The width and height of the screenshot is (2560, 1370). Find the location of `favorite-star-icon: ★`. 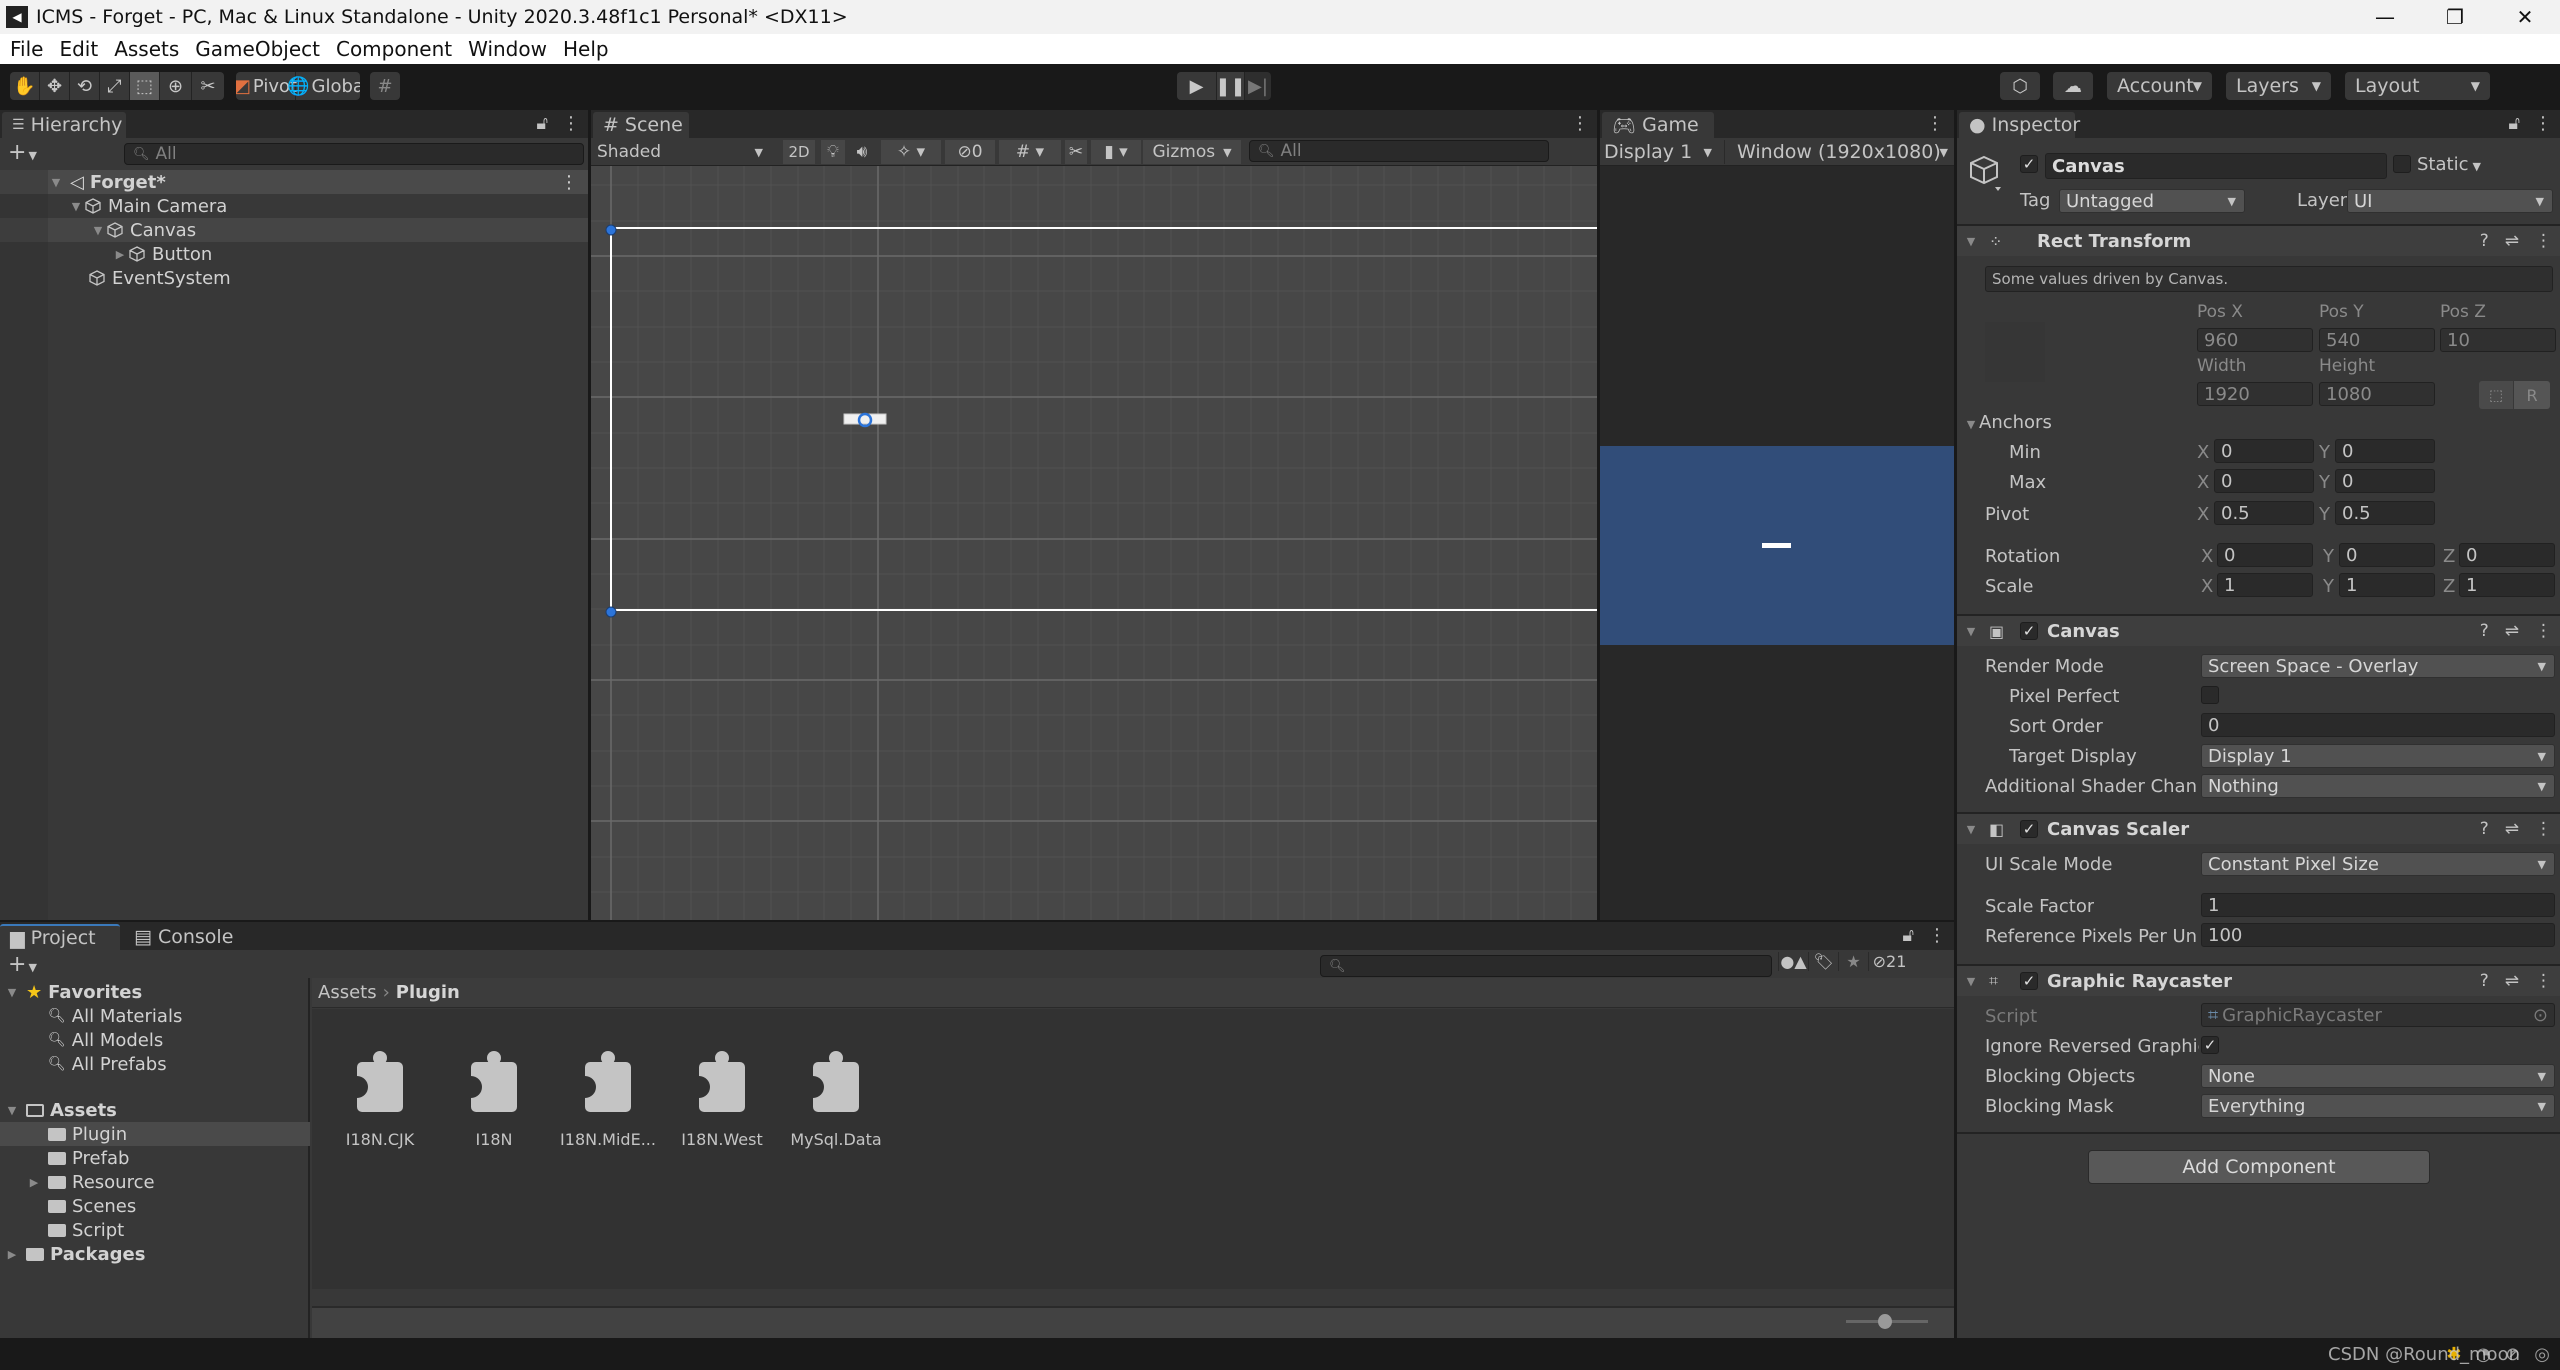

favorite-star-icon: ★ is located at coordinates (1853, 961).